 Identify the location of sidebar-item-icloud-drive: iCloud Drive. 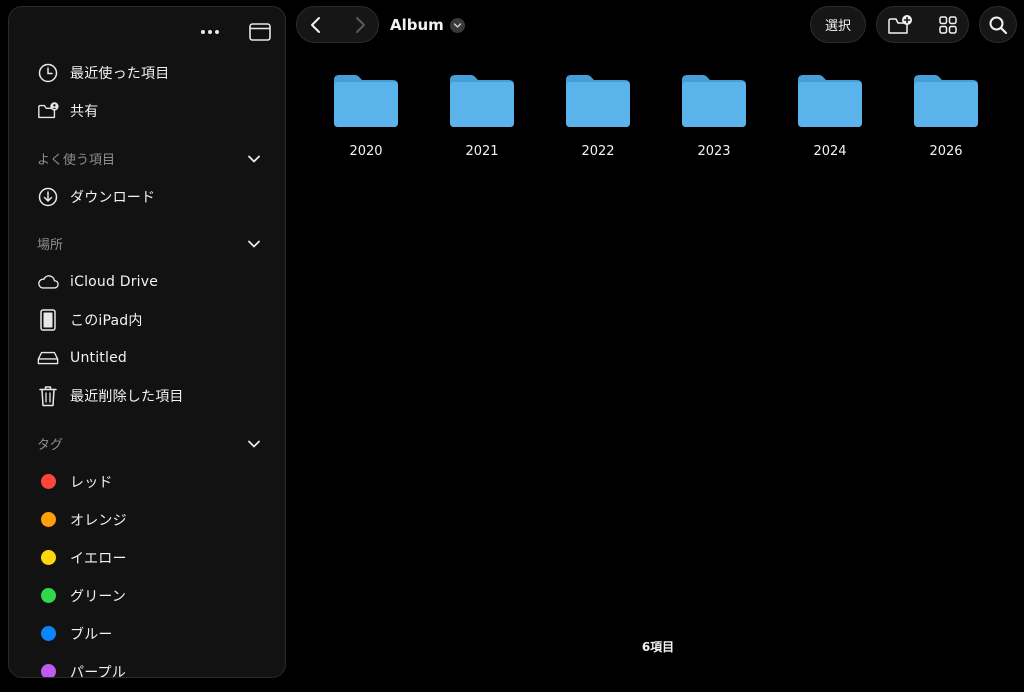
(147, 282).